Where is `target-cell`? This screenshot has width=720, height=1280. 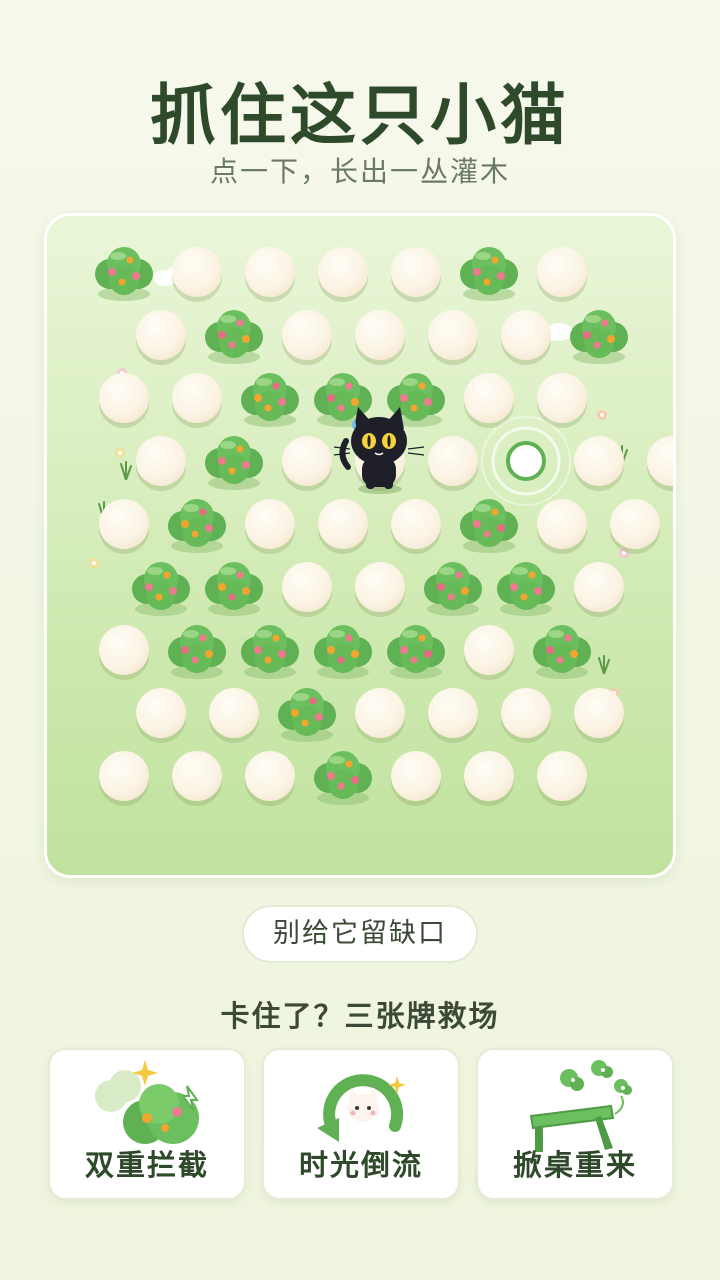 target-cell is located at coordinates (526, 461).